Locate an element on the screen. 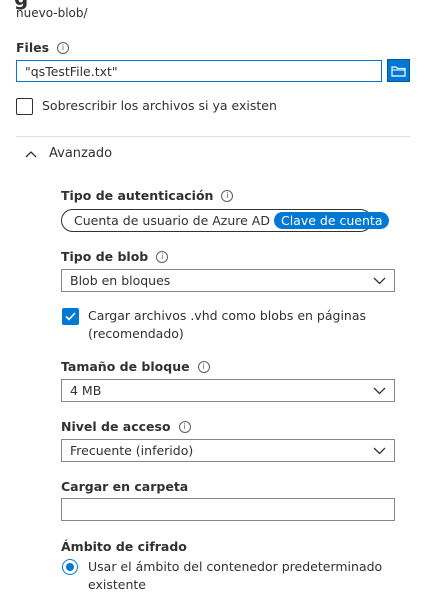 Image resolution: width=428 pixels, height=594 pixels. radio-selected-dot is located at coordinates (70, 567).